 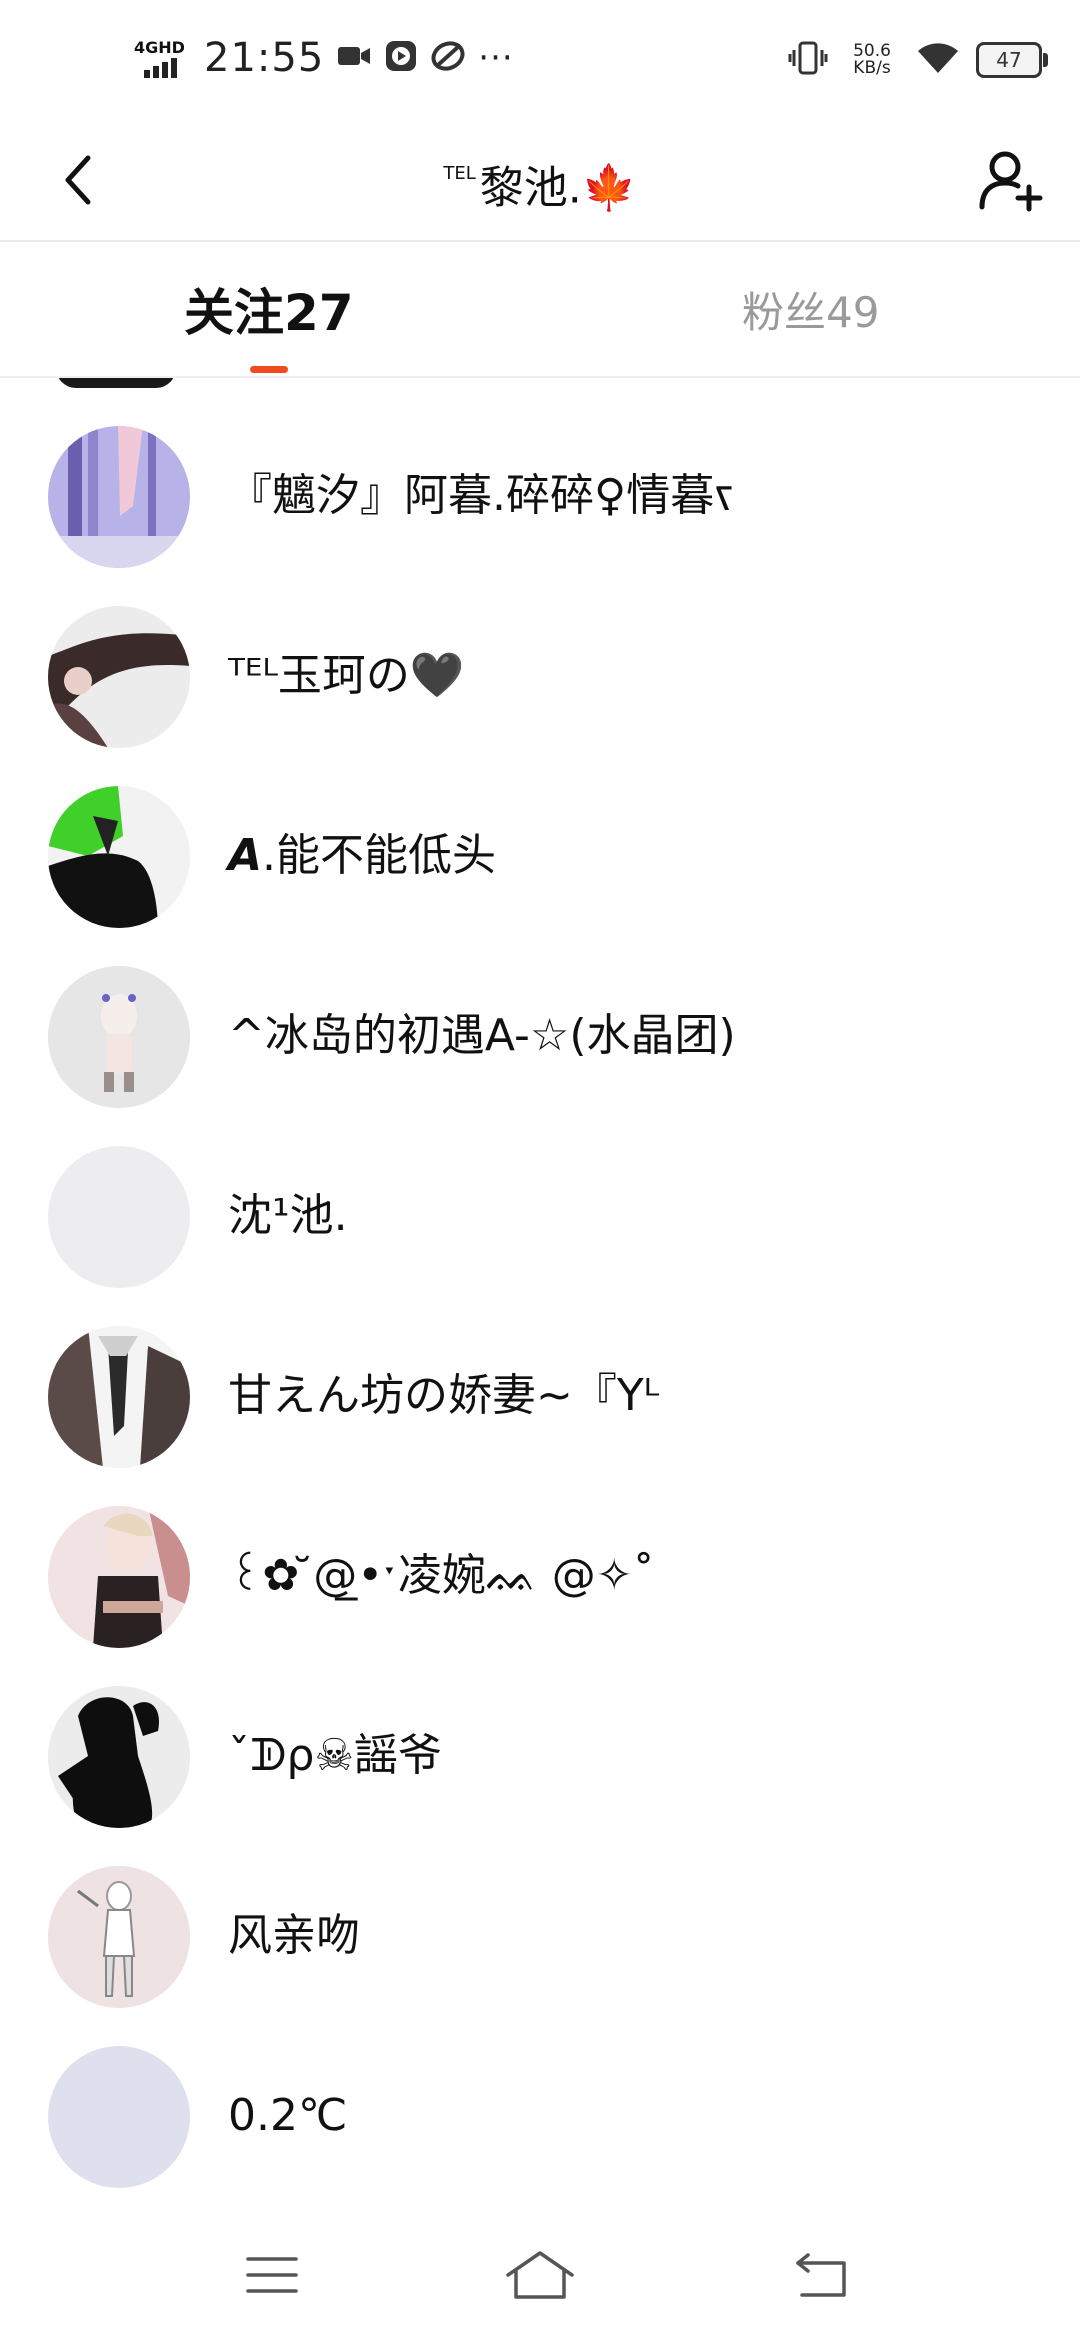 What do you see at coordinates (448, 58) in the screenshot?
I see `app-notification-icon` at bounding box center [448, 58].